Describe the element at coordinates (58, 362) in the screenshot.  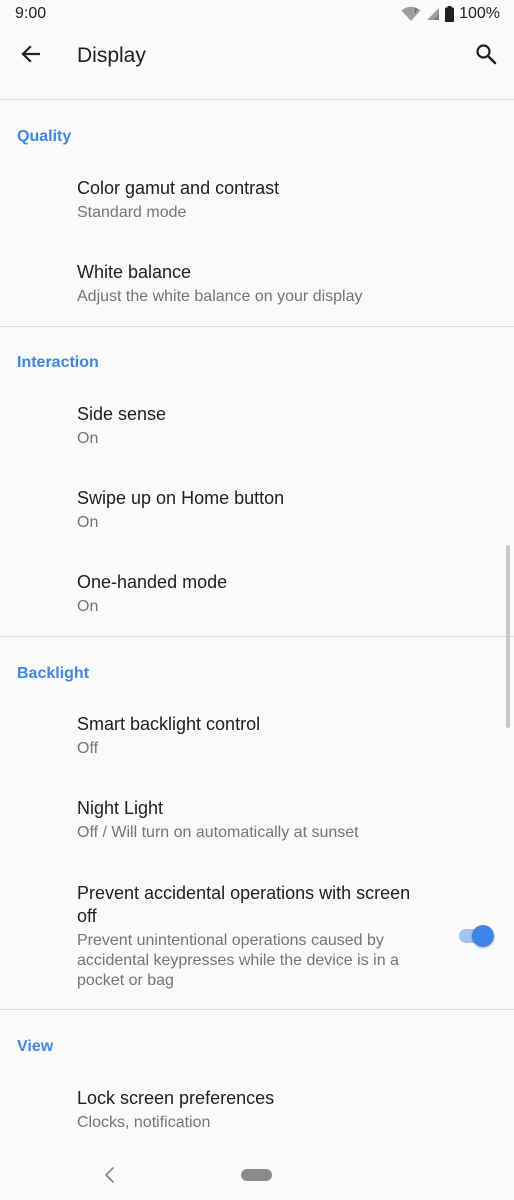
I see `section-header-interaction: Interaction` at that location.